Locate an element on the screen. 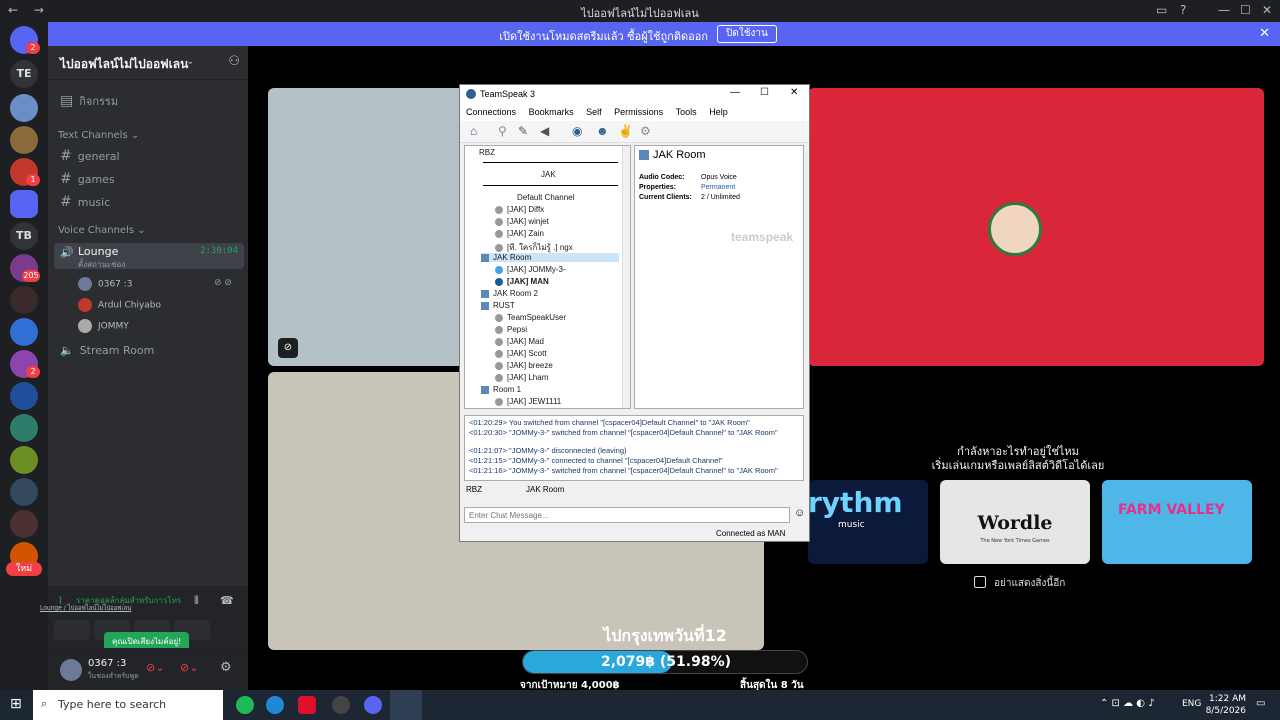 The image size is (1280, 720). voice-channel-lounge: 🔊 Lounge 2:30:04 ตั้งสถานะช่อง is located at coordinates (149, 256).